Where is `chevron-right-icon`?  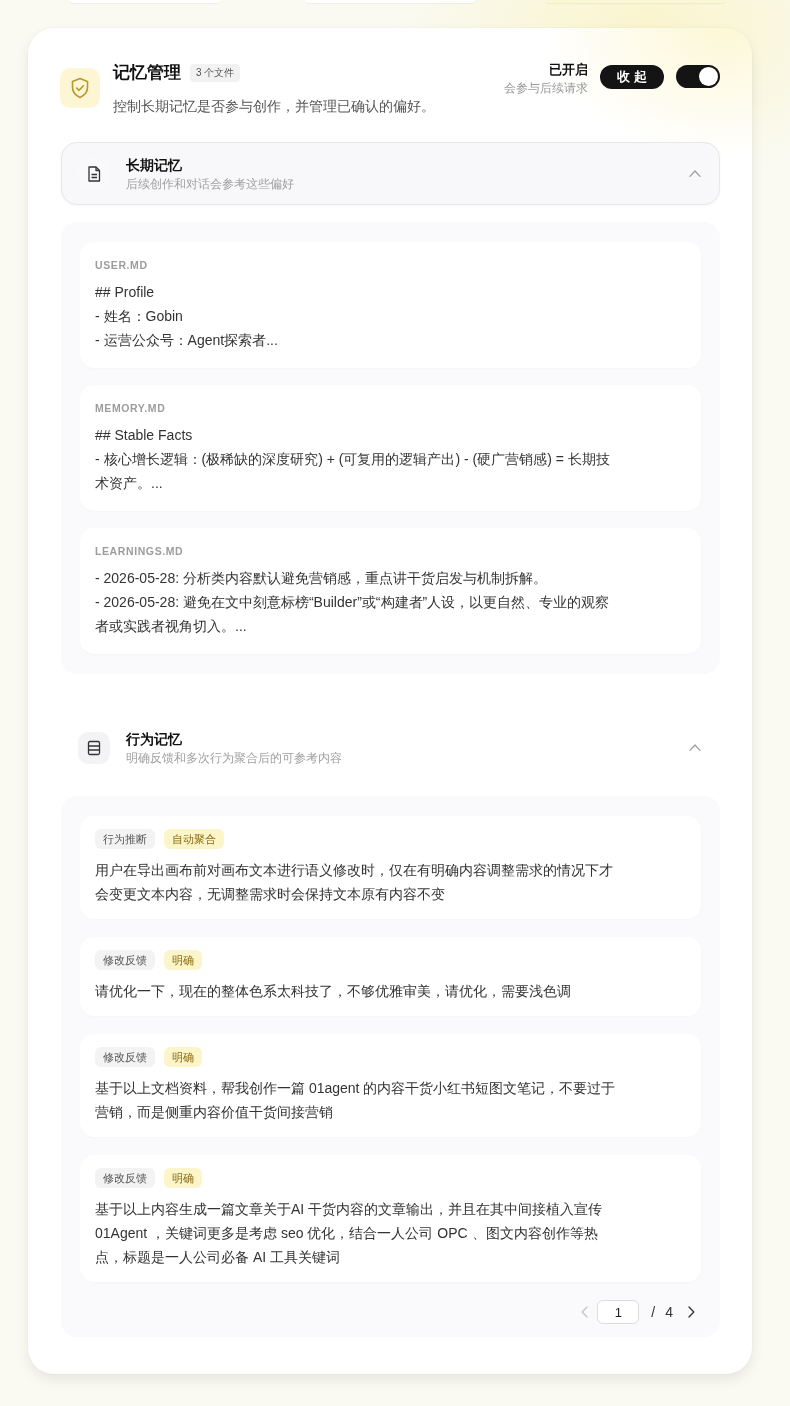 chevron-right-icon is located at coordinates (691, 1312).